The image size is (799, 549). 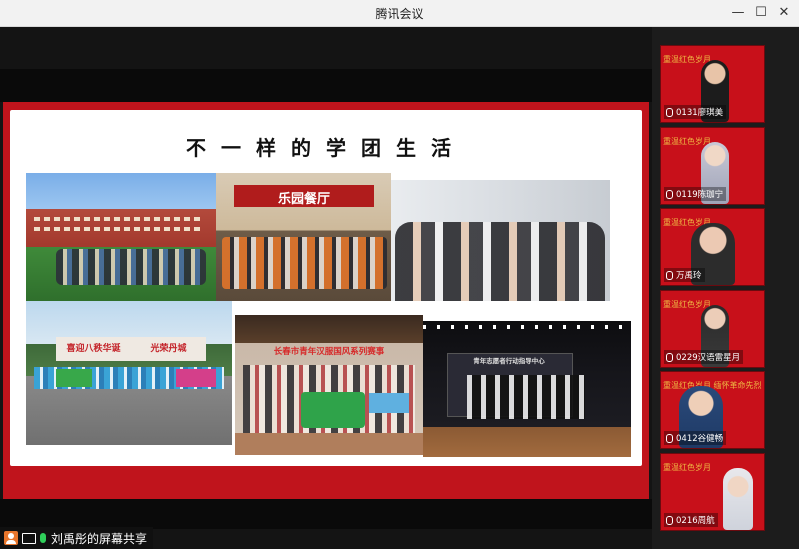 What do you see at coordinates (712, 84) in the screenshot?
I see `participant-tile-1: 重温红色岁月 0131廖琪美` at bounding box center [712, 84].